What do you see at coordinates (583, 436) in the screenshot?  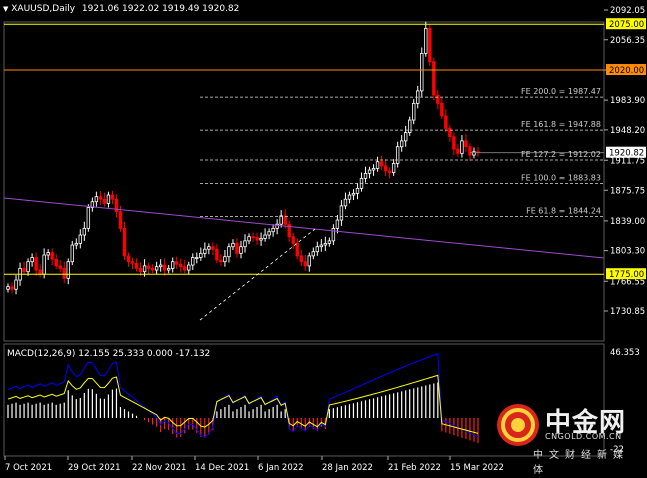 I see `watermark-subtitle: CNGOLD.COM.CN` at bounding box center [583, 436].